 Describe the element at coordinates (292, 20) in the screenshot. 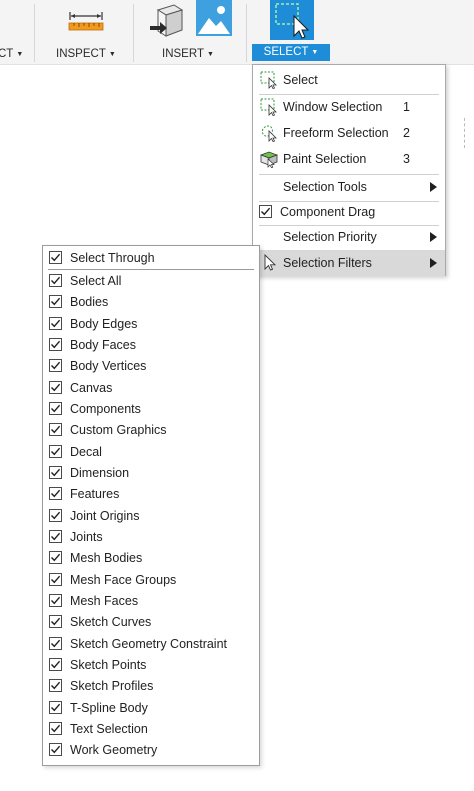

I see `select-arrow-icon` at that location.